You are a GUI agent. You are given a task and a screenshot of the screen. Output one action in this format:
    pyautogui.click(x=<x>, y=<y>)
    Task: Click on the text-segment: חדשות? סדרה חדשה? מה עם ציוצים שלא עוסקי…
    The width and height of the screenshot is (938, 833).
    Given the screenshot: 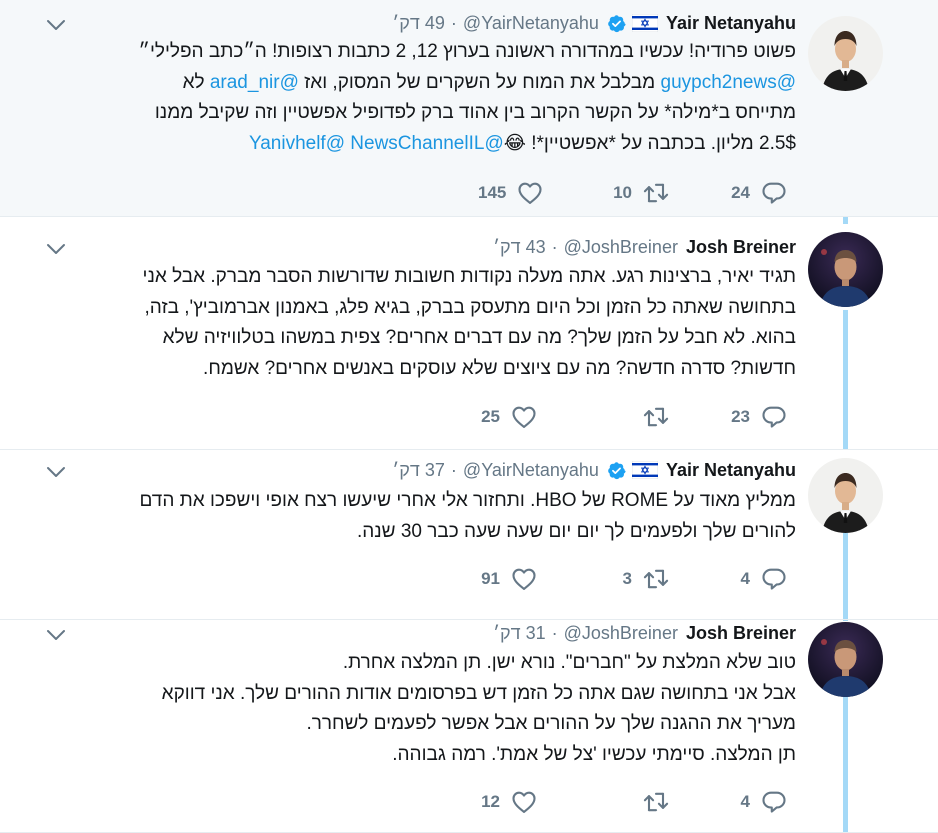 What is the action you would take?
    pyautogui.click(x=499, y=368)
    